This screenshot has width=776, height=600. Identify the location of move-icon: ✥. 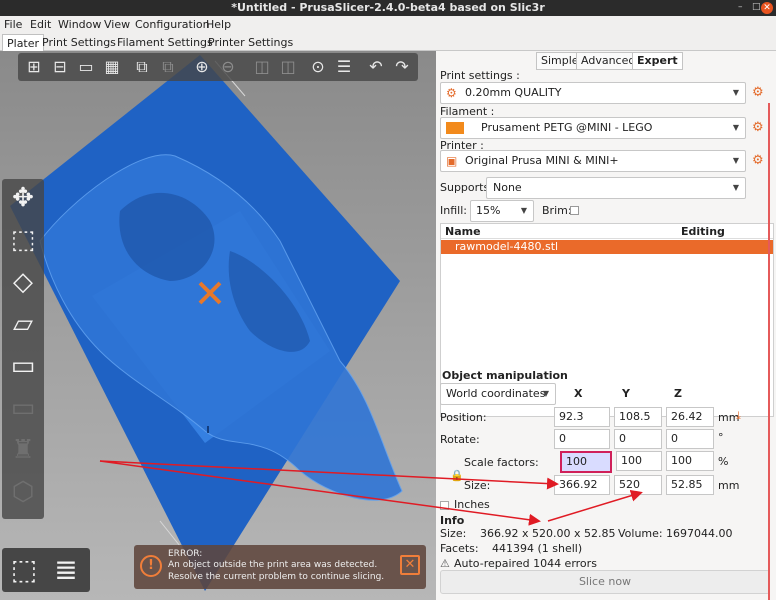
(23, 198).